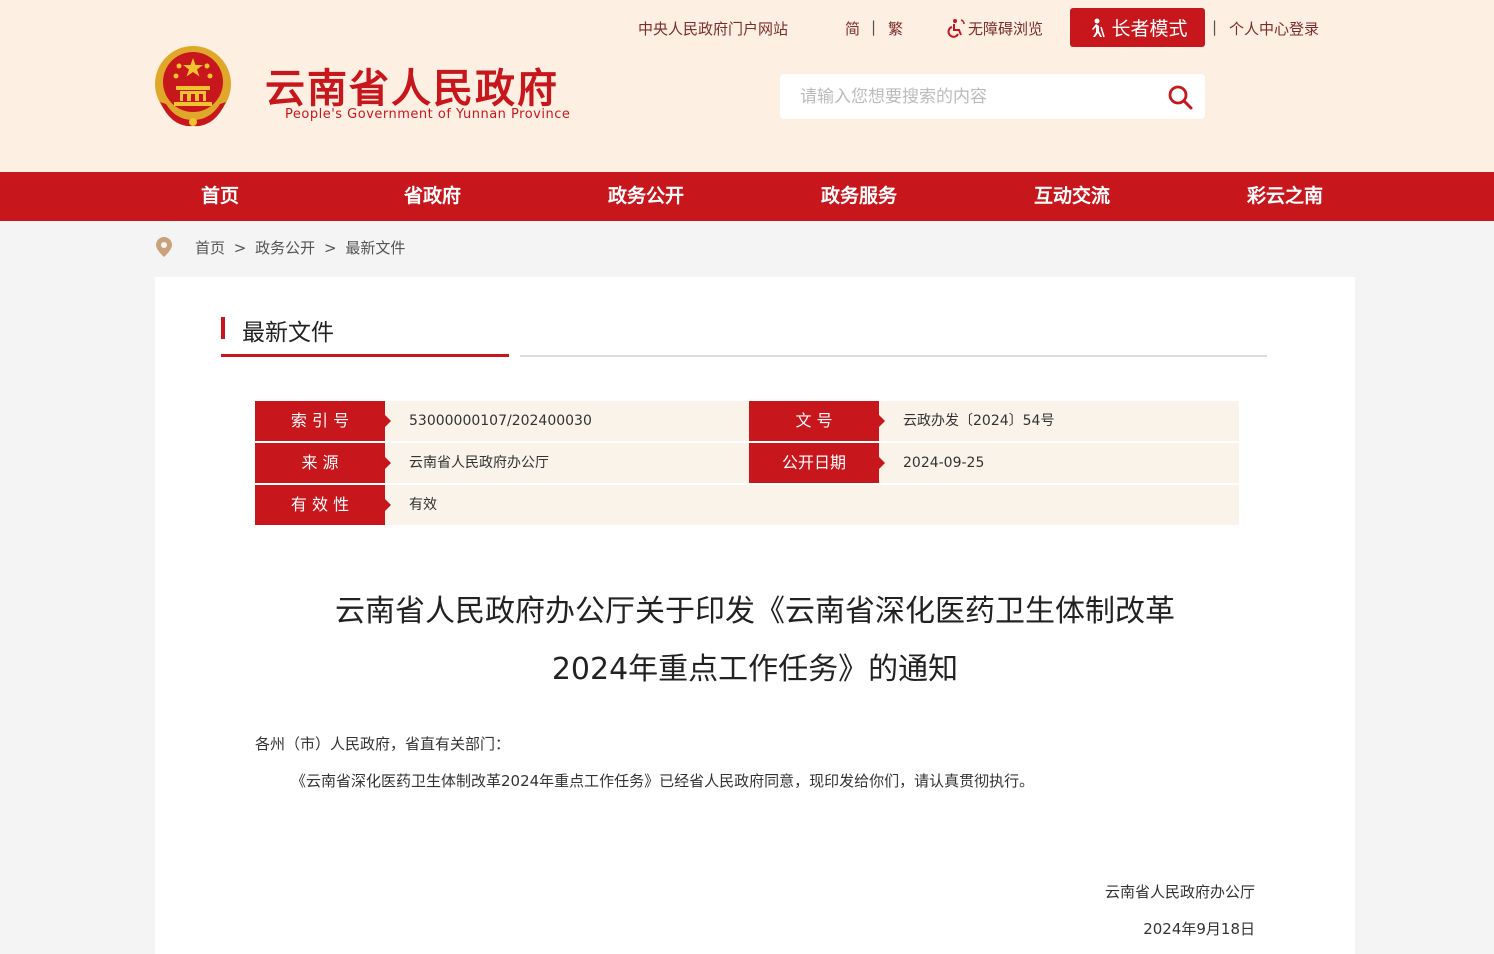 The width and height of the screenshot is (1494, 954). Describe the element at coordinates (893, 356) in the screenshot. I see `section-underline` at that location.